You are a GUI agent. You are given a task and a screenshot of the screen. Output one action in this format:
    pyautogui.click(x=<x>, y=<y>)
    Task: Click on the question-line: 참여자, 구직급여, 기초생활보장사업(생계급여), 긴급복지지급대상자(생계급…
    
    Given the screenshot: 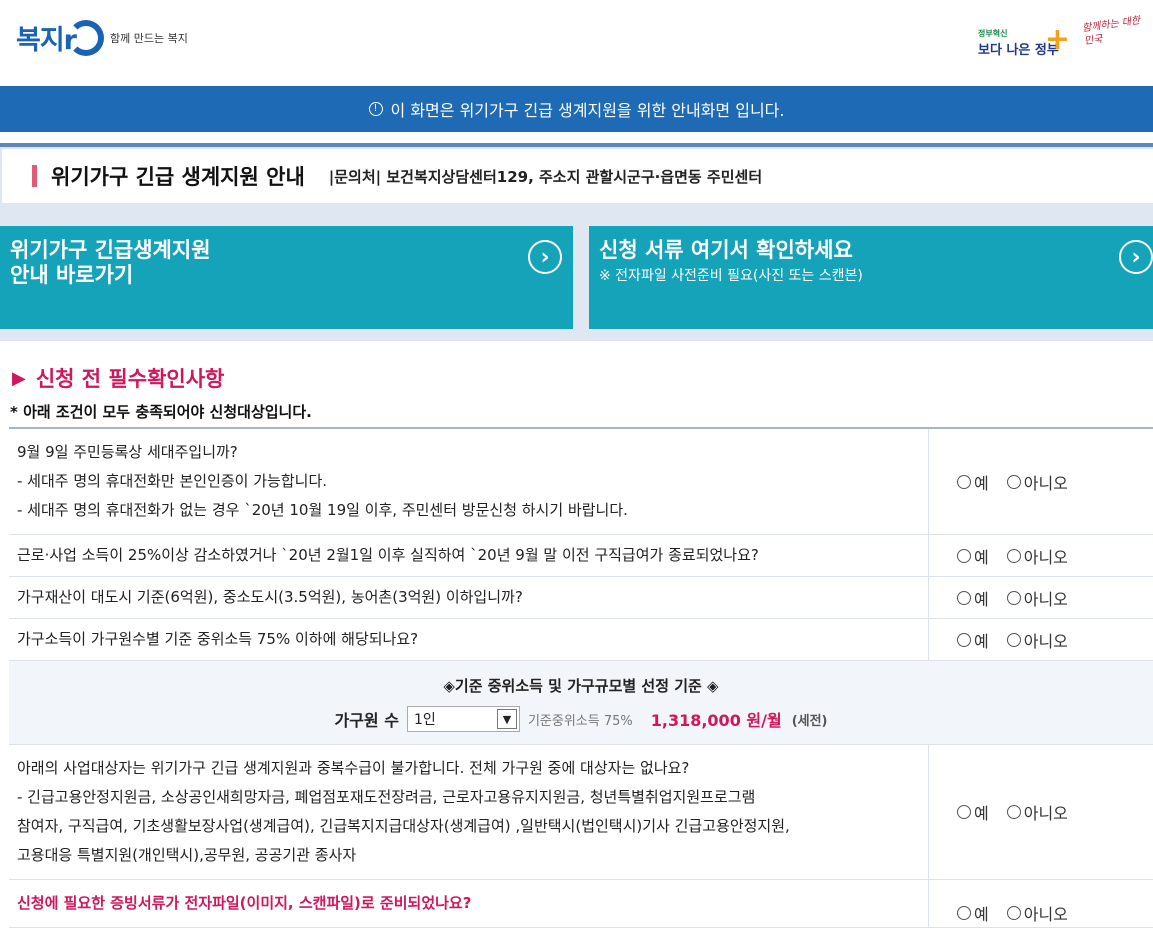 What is the action you would take?
    pyautogui.click(x=403, y=826)
    